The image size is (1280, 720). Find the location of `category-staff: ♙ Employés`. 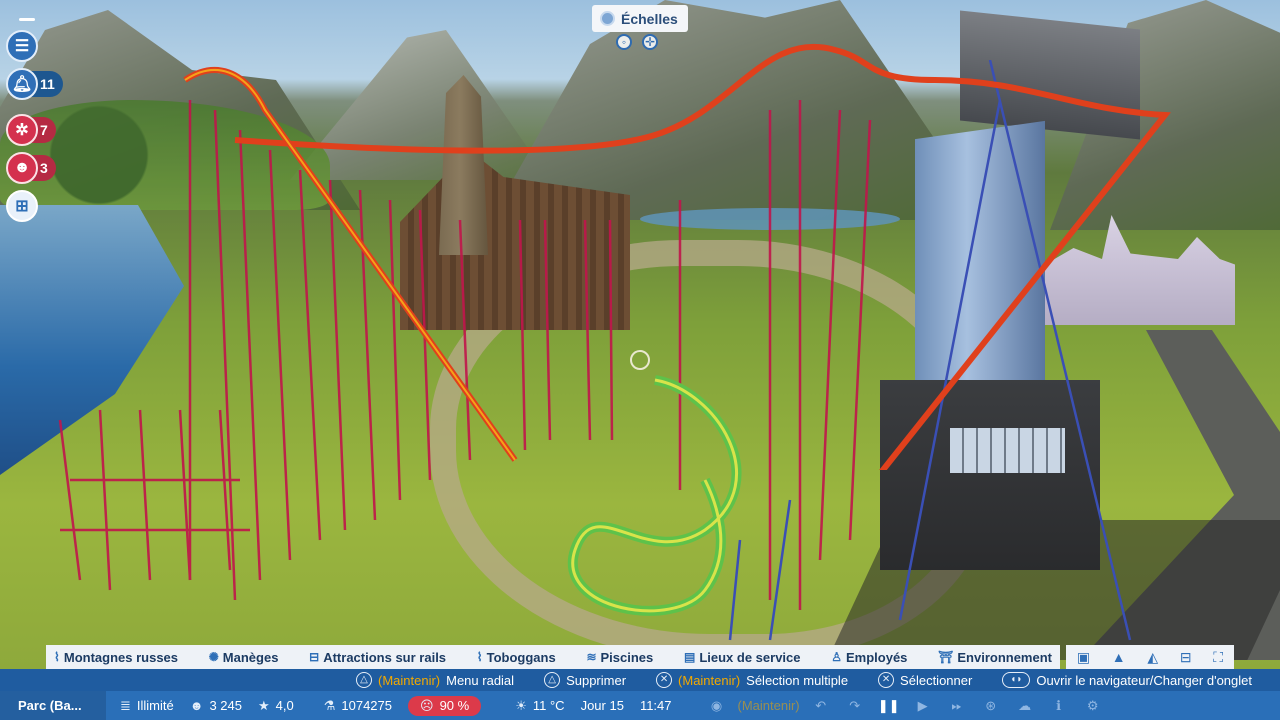

category-staff: ♙ Employés is located at coordinates (869, 657).